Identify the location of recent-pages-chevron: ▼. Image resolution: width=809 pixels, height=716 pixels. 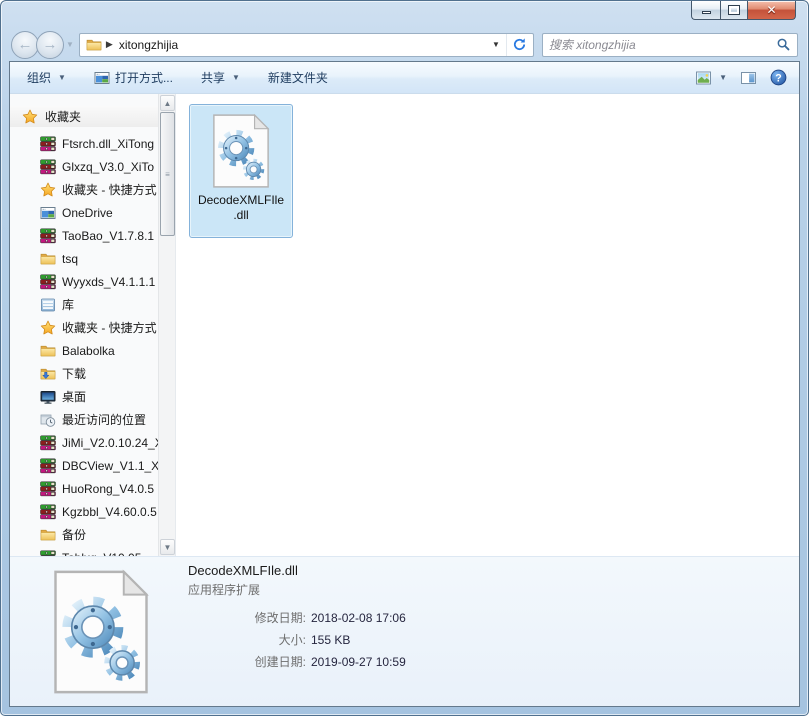
(70, 44).